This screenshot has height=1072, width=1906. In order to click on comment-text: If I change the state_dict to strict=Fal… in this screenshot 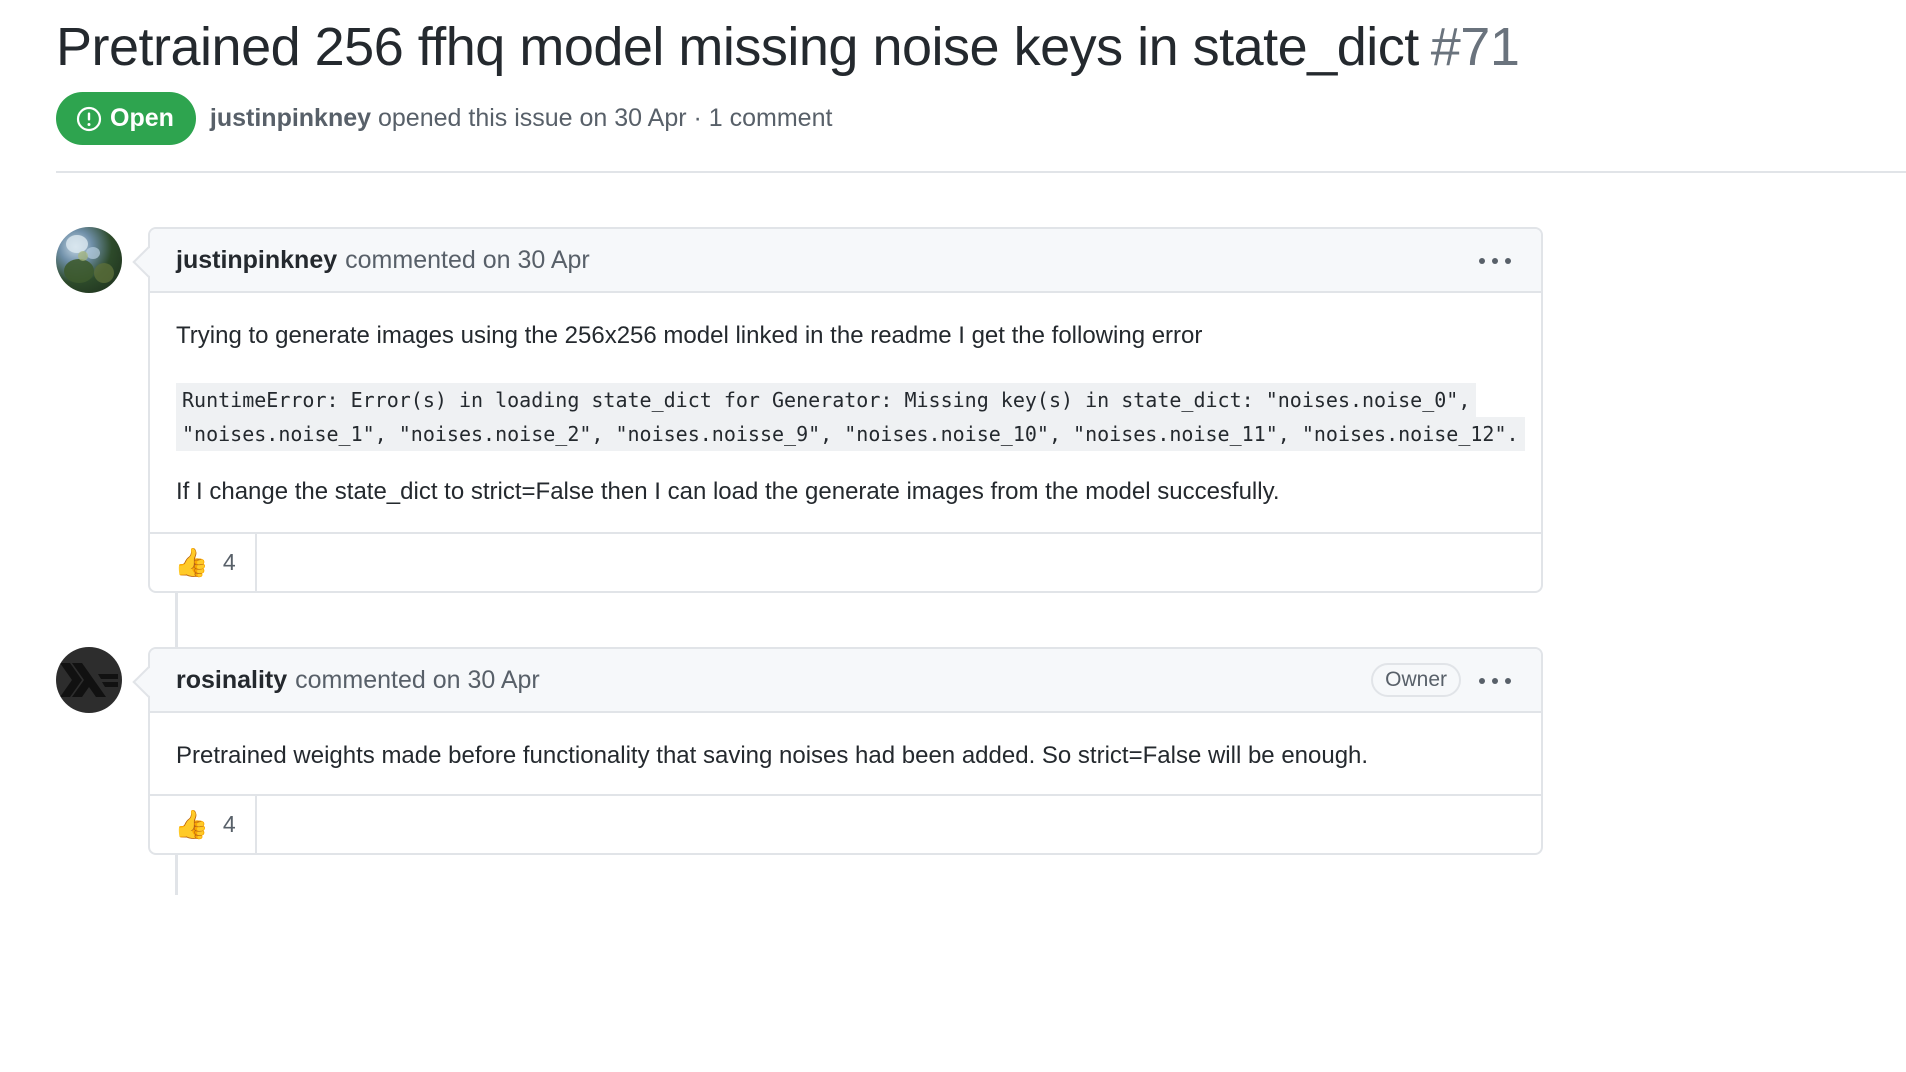, I will do `click(728, 491)`.